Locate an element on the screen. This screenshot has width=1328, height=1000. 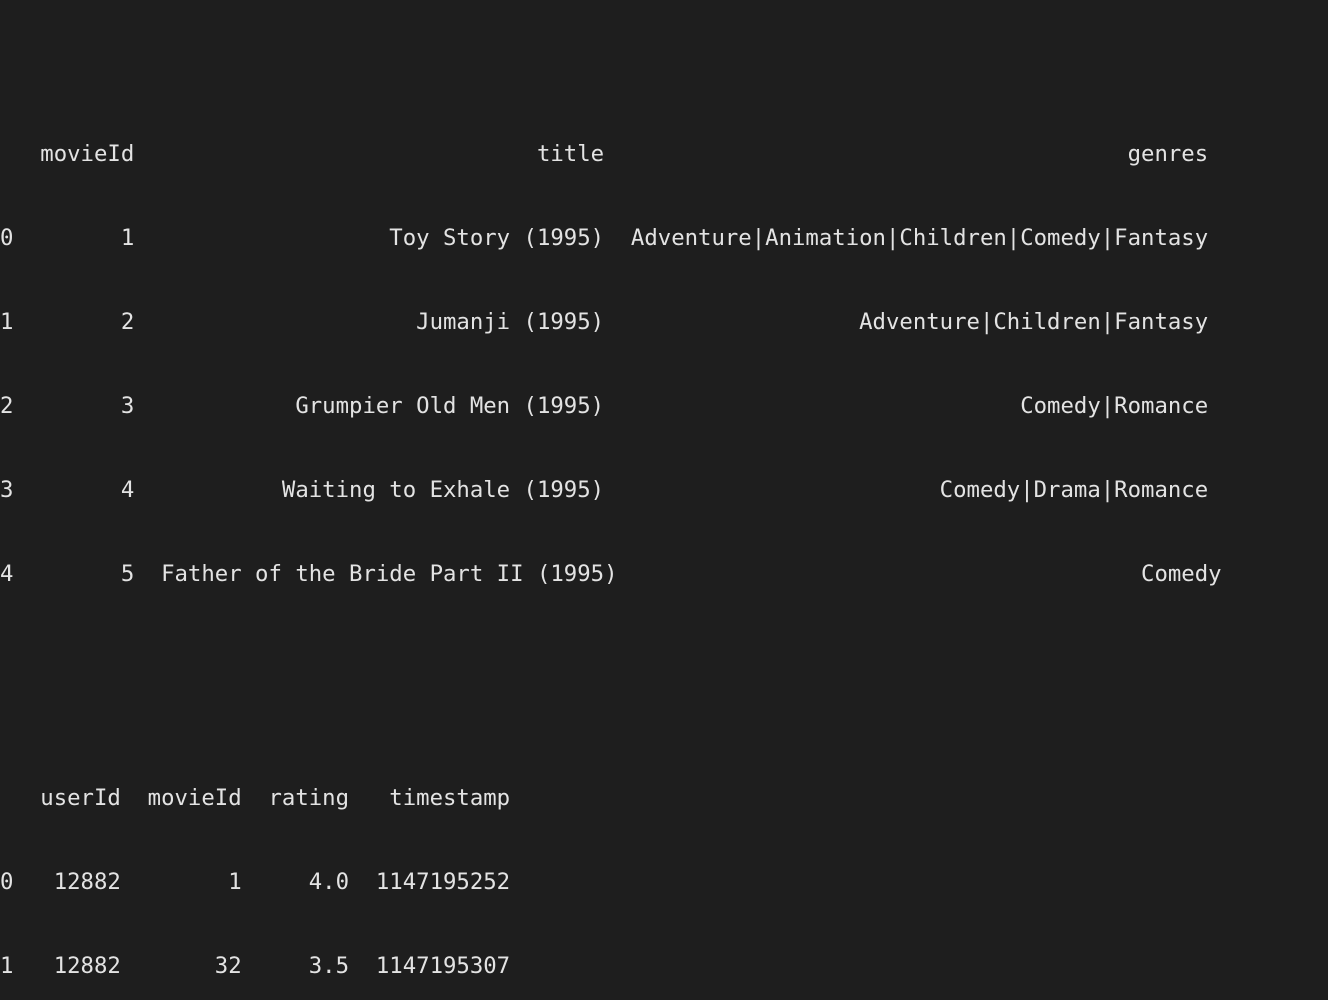
ratings-header-row: userId movieId rating timestamp is located at coordinates (255, 798).